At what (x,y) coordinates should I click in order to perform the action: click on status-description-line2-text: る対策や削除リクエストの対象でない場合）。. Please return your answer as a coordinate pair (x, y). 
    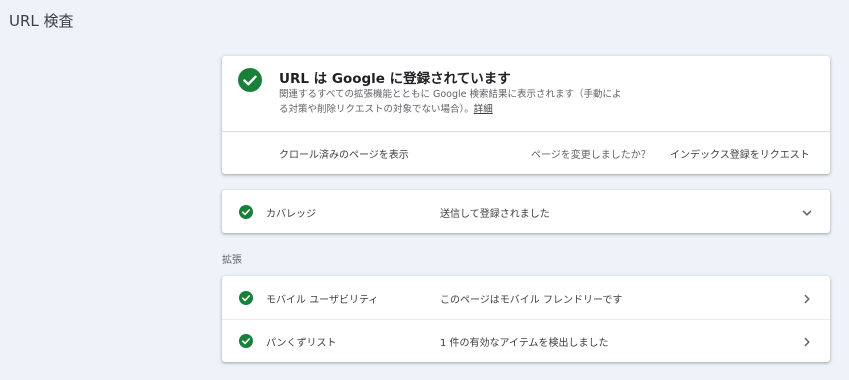
    Looking at the image, I should click on (376, 109).